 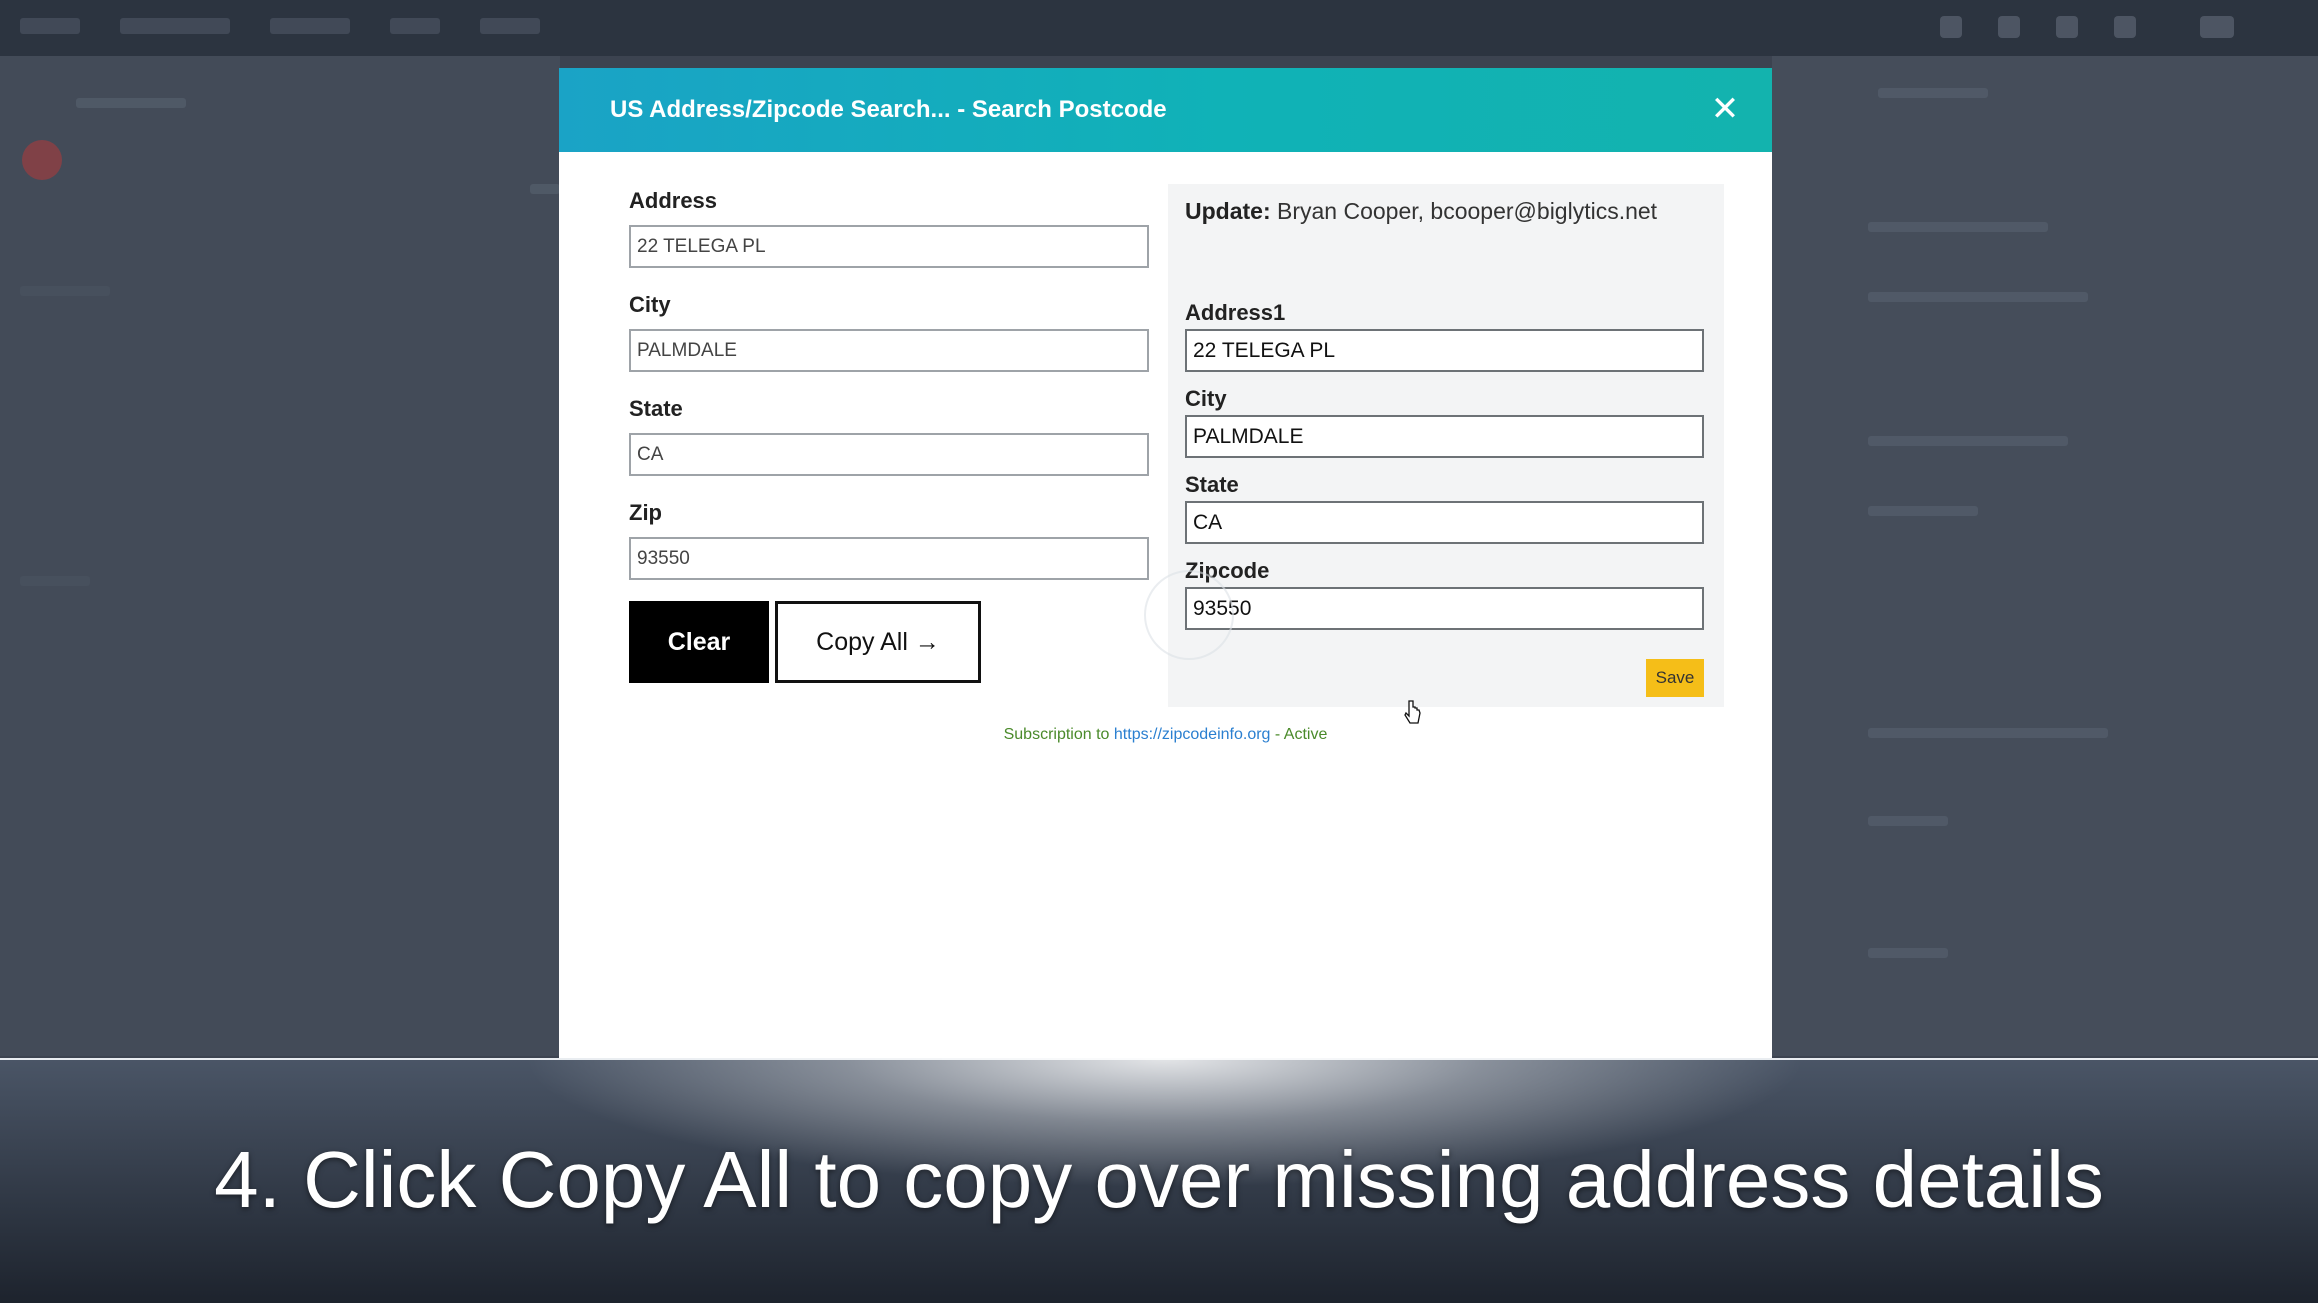 What do you see at coordinates (878, 642) in the screenshot?
I see `copy-all-button: Copy All →` at bounding box center [878, 642].